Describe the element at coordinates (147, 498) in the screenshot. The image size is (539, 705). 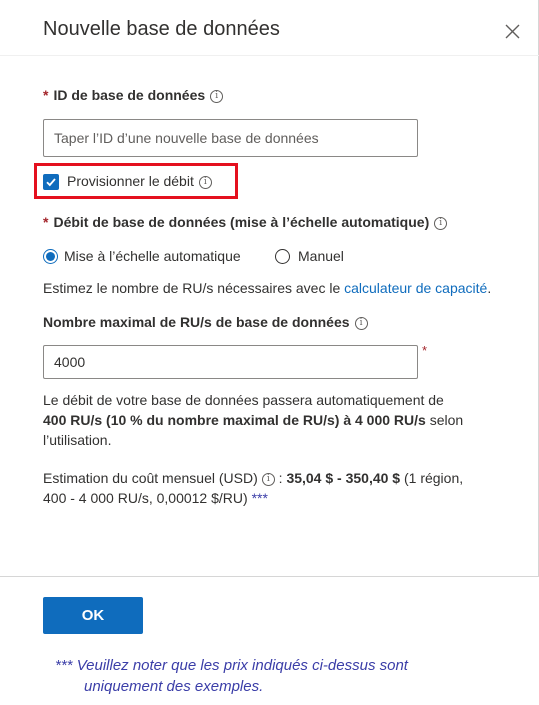
I see `monthly-cost-detail2: 400 - 4 000 RU/s, 0,00012 $/RU)` at that location.